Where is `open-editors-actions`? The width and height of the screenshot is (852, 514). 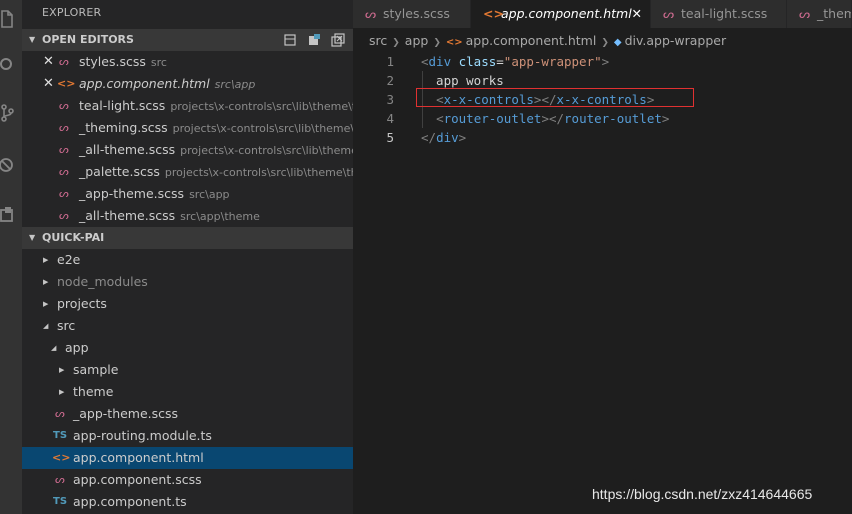
open-editors-actions is located at coordinates (314, 40).